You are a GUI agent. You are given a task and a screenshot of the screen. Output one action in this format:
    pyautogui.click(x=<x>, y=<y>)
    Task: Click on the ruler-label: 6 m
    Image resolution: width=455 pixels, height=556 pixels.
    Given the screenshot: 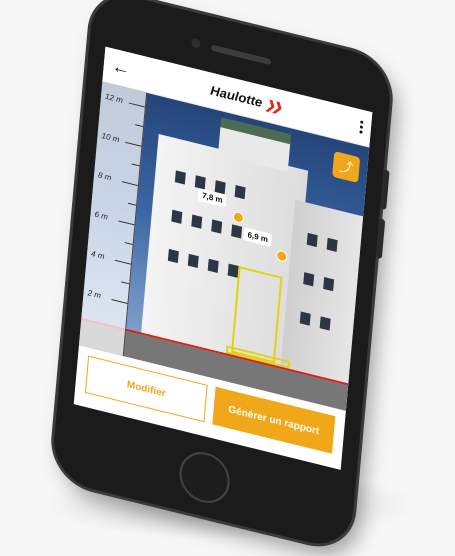 What is the action you would take?
    pyautogui.click(x=101, y=215)
    